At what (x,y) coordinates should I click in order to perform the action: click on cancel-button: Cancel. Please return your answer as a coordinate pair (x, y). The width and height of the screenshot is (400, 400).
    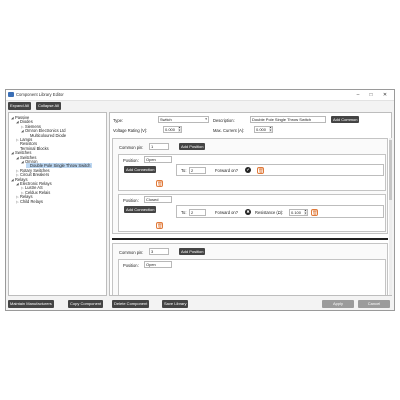
    Looking at the image, I should click on (374, 304).